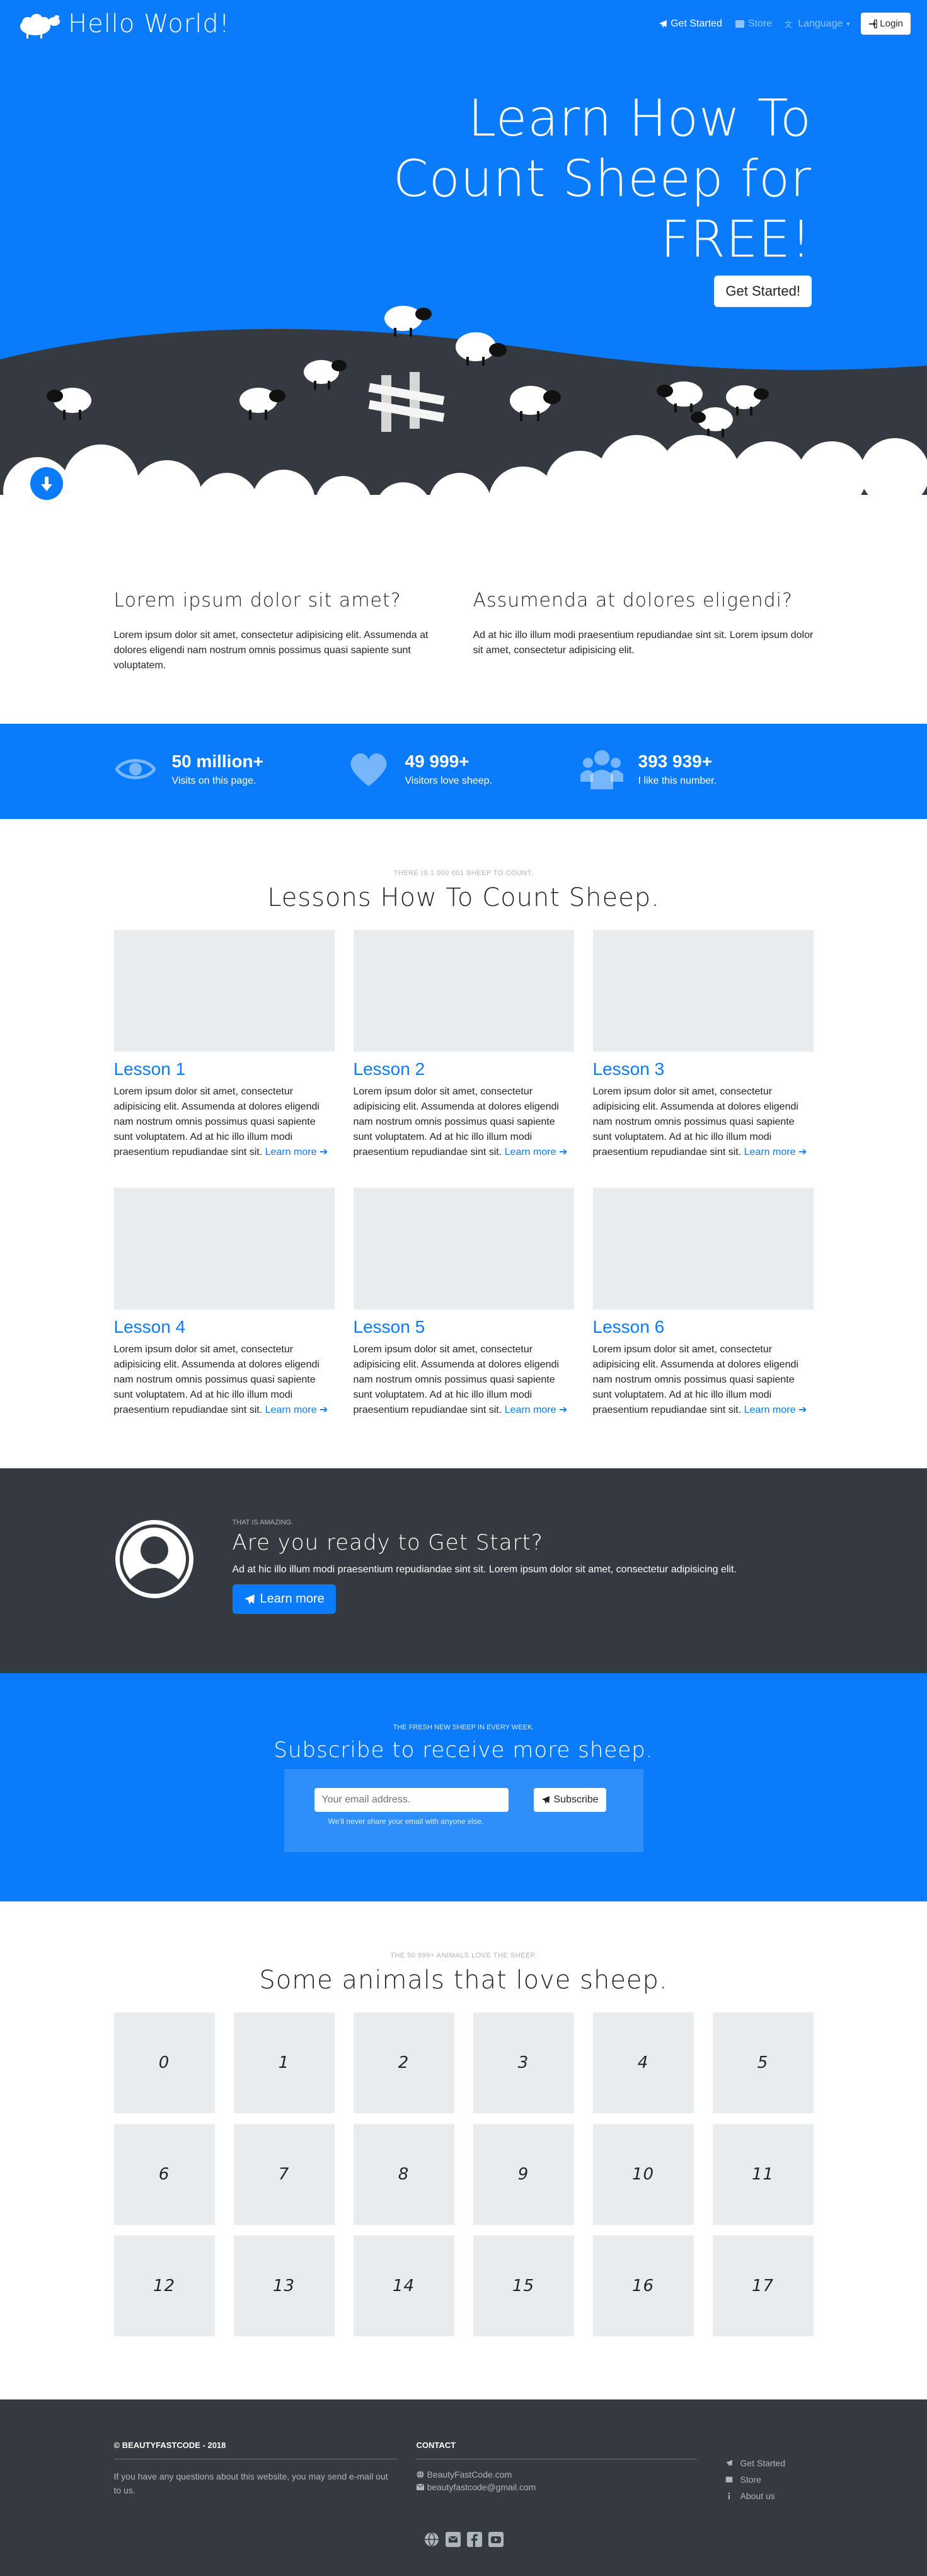  Describe the element at coordinates (123, 24) in the screenshot. I see `brand-link: Hello World!` at that location.